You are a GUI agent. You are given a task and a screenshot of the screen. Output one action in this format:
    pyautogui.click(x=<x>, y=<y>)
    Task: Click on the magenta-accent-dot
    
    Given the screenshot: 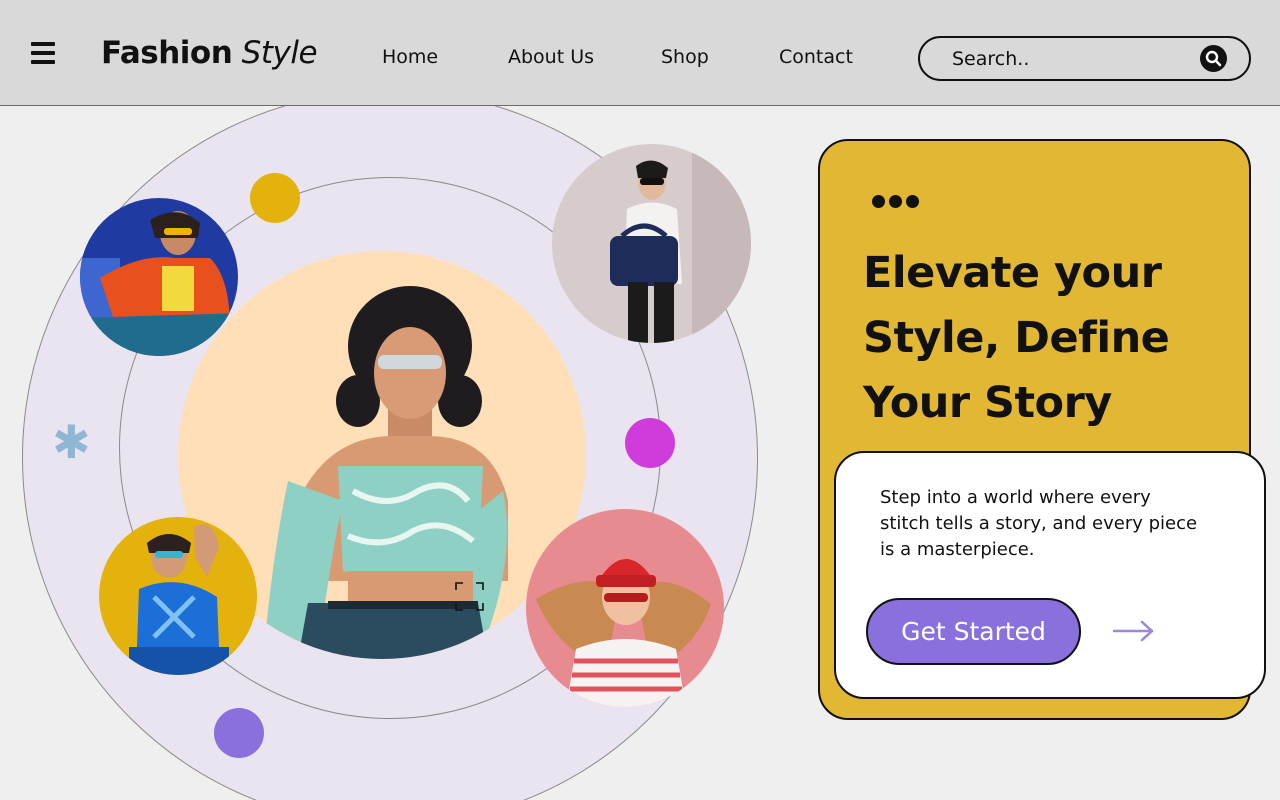 What is the action you would take?
    pyautogui.click(x=650, y=443)
    